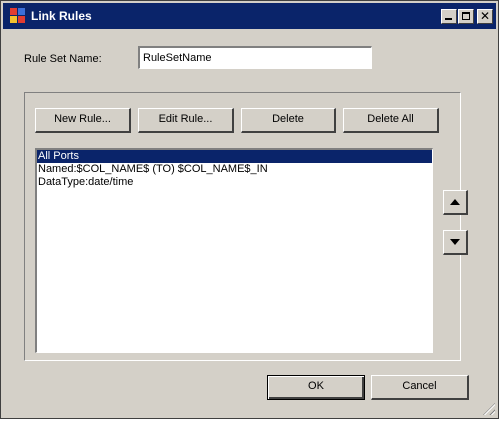 This screenshot has width=501, height=421. I want to click on minimize-icon, so click(448, 18).